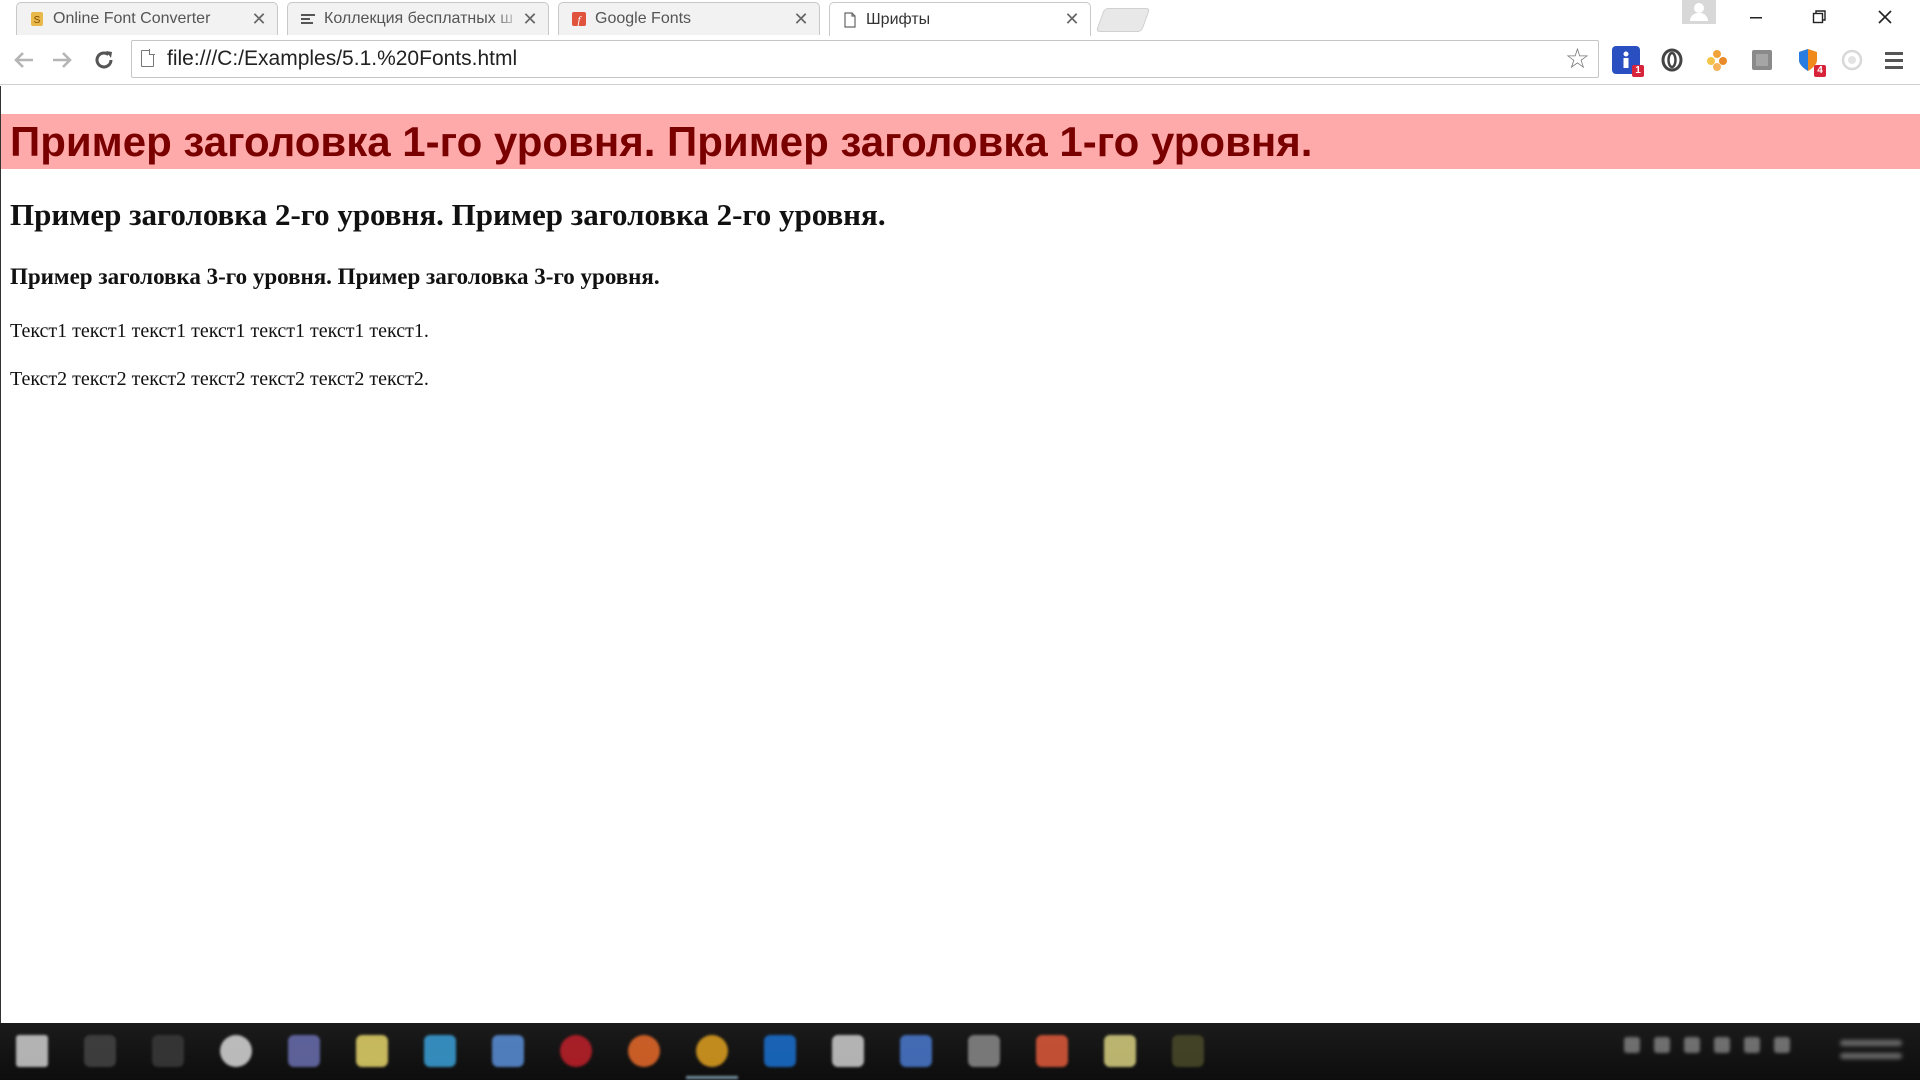  Describe the element at coordinates (148, 58) in the screenshot. I see `page-icon` at that location.